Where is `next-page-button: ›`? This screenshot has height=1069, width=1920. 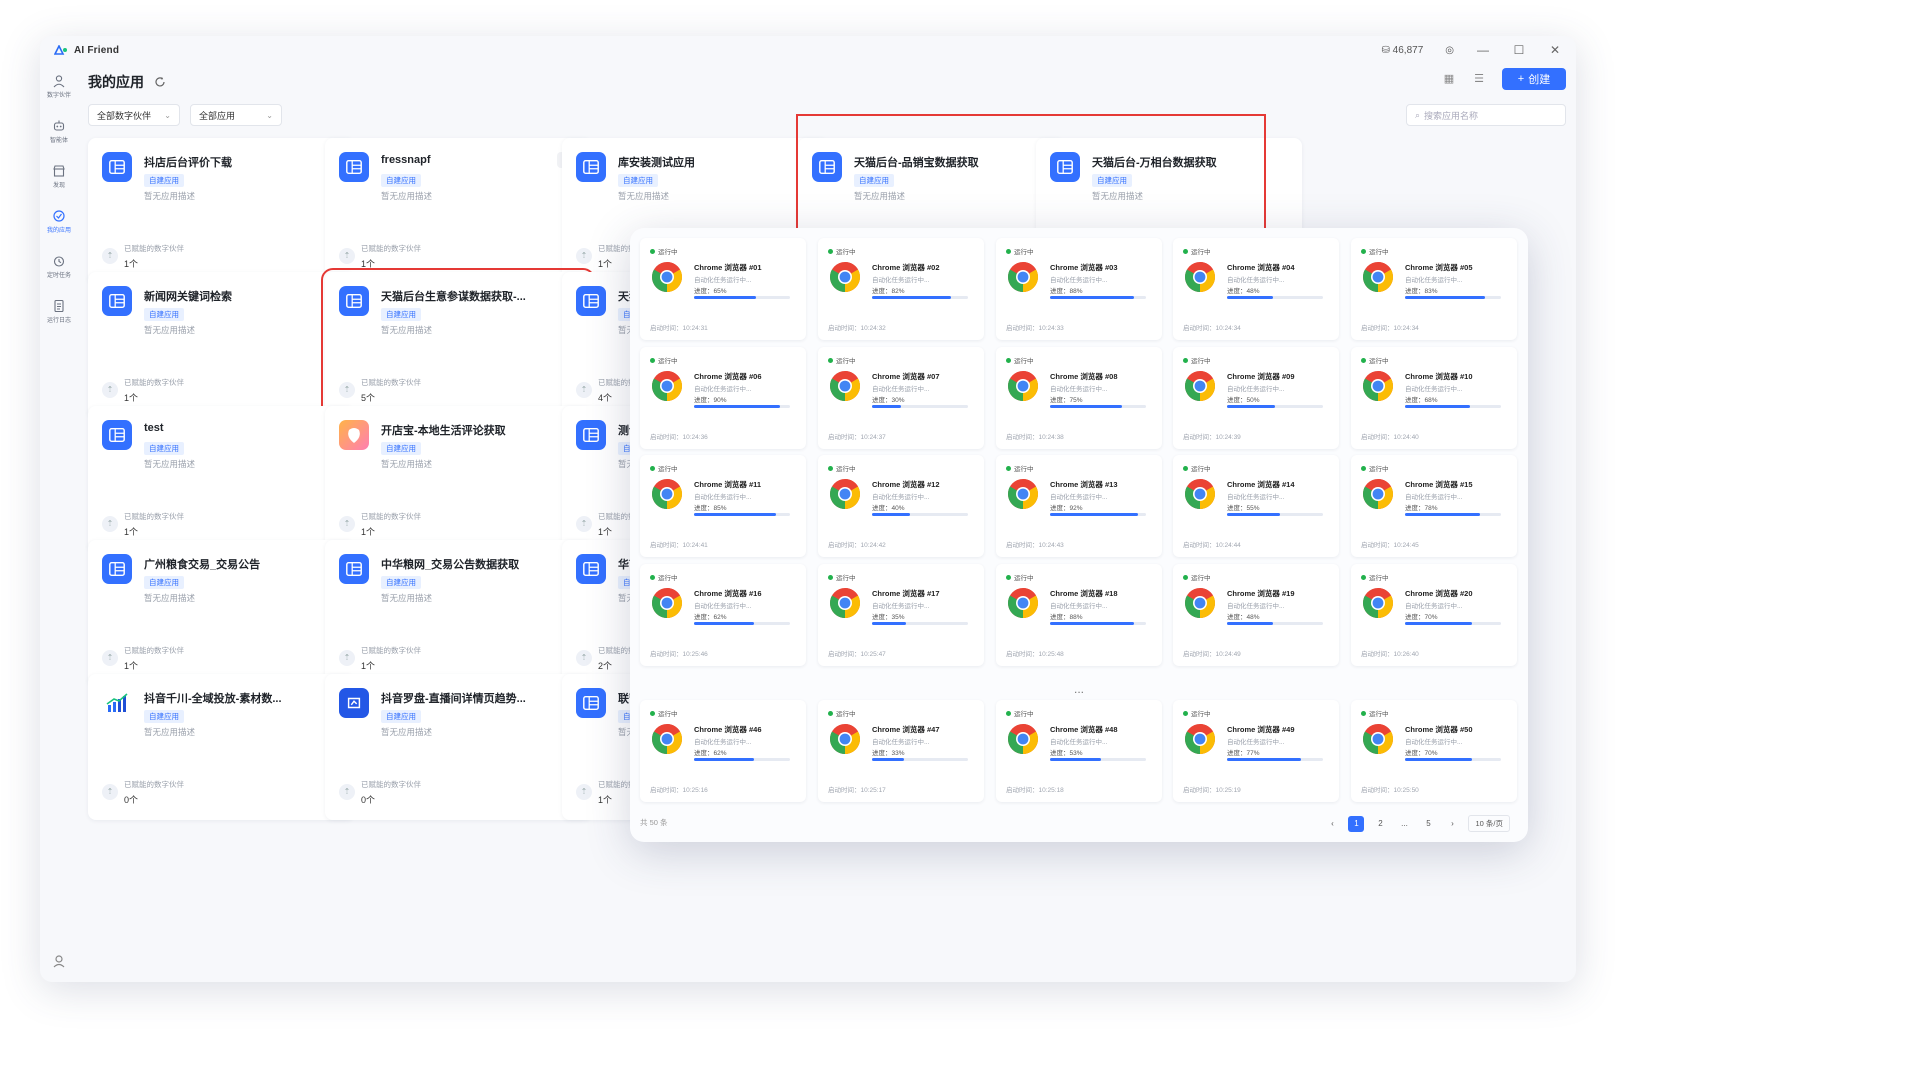 next-page-button: › is located at coordinates (1452, 824).